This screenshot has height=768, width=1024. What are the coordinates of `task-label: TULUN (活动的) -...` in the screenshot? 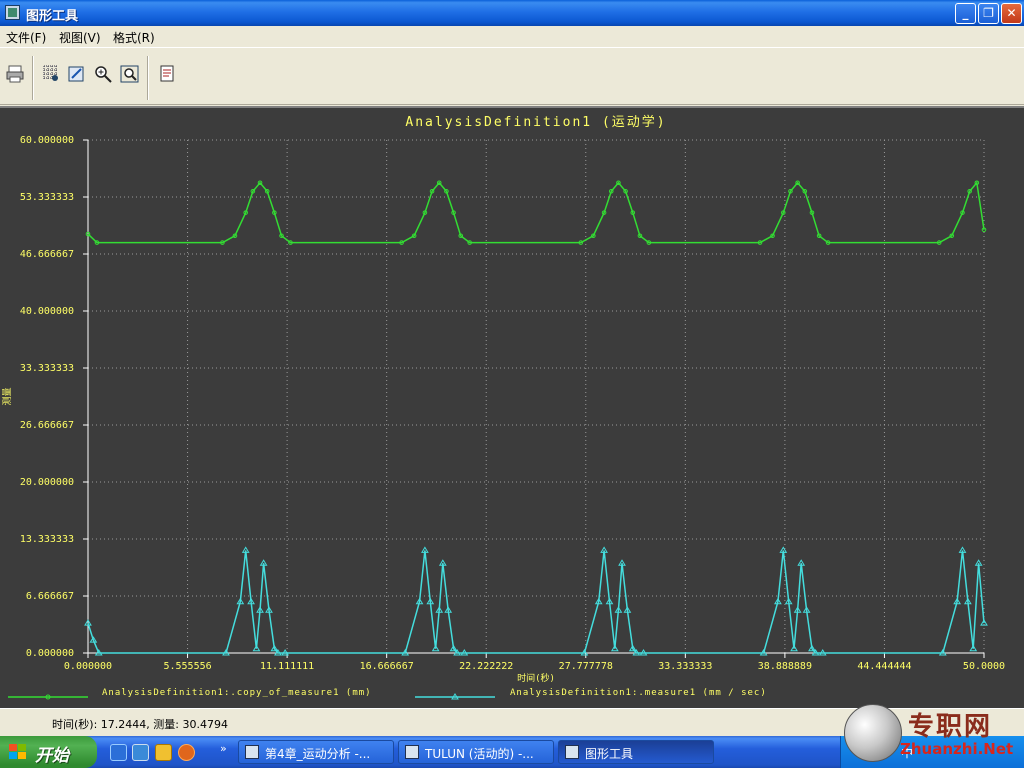 It's located at (479, 754).